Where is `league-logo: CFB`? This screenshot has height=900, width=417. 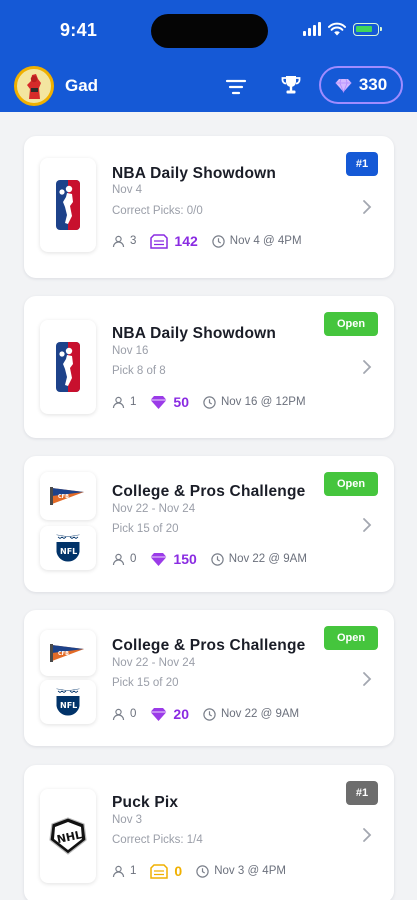
league-logo: CFB is located at coordinates (68, 653).